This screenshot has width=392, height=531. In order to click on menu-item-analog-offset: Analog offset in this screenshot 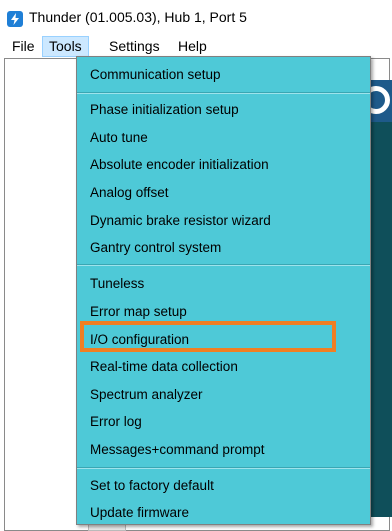, I will do `click(129, 193)`.